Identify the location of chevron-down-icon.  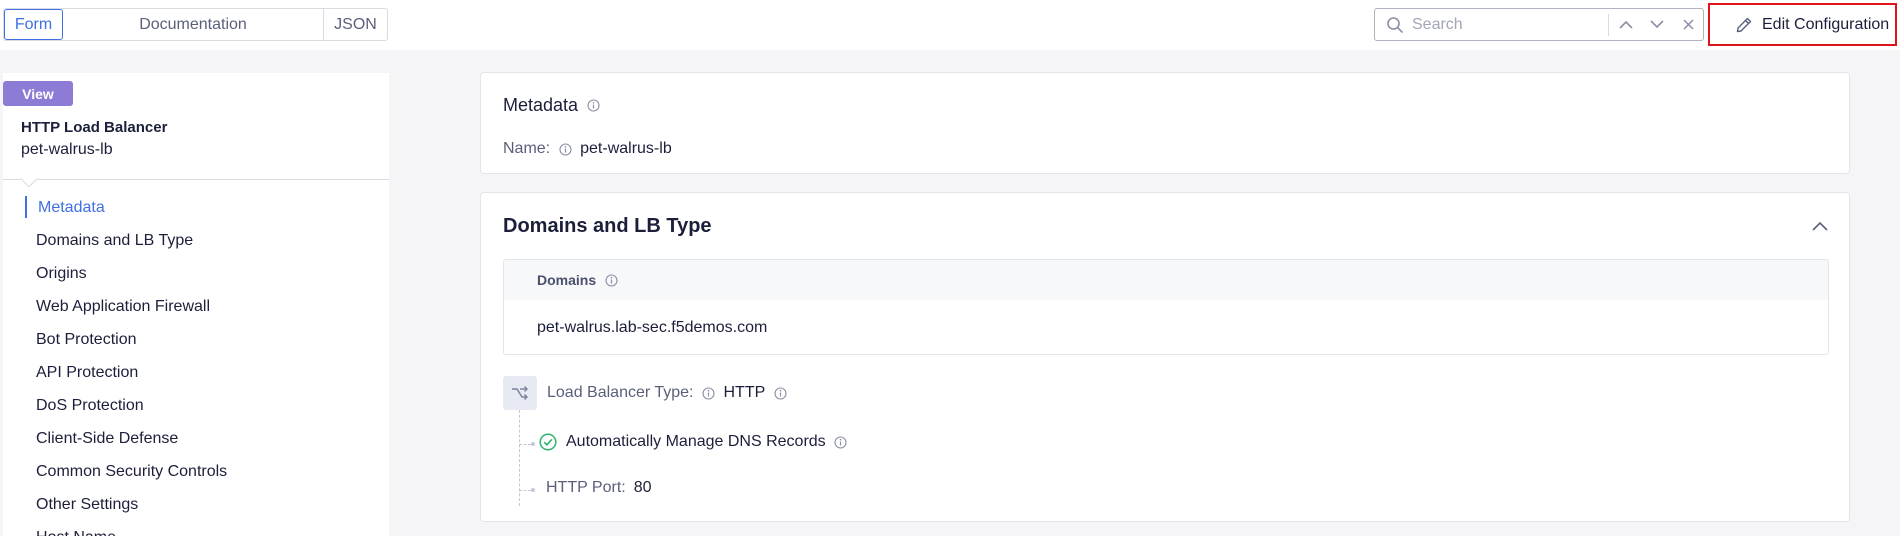
(1657, 25).